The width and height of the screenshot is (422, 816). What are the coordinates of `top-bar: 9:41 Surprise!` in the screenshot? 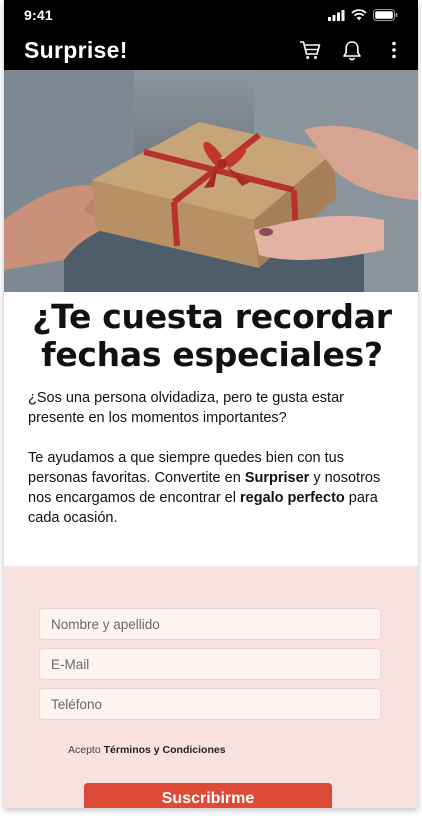 It's located at (211, 35).